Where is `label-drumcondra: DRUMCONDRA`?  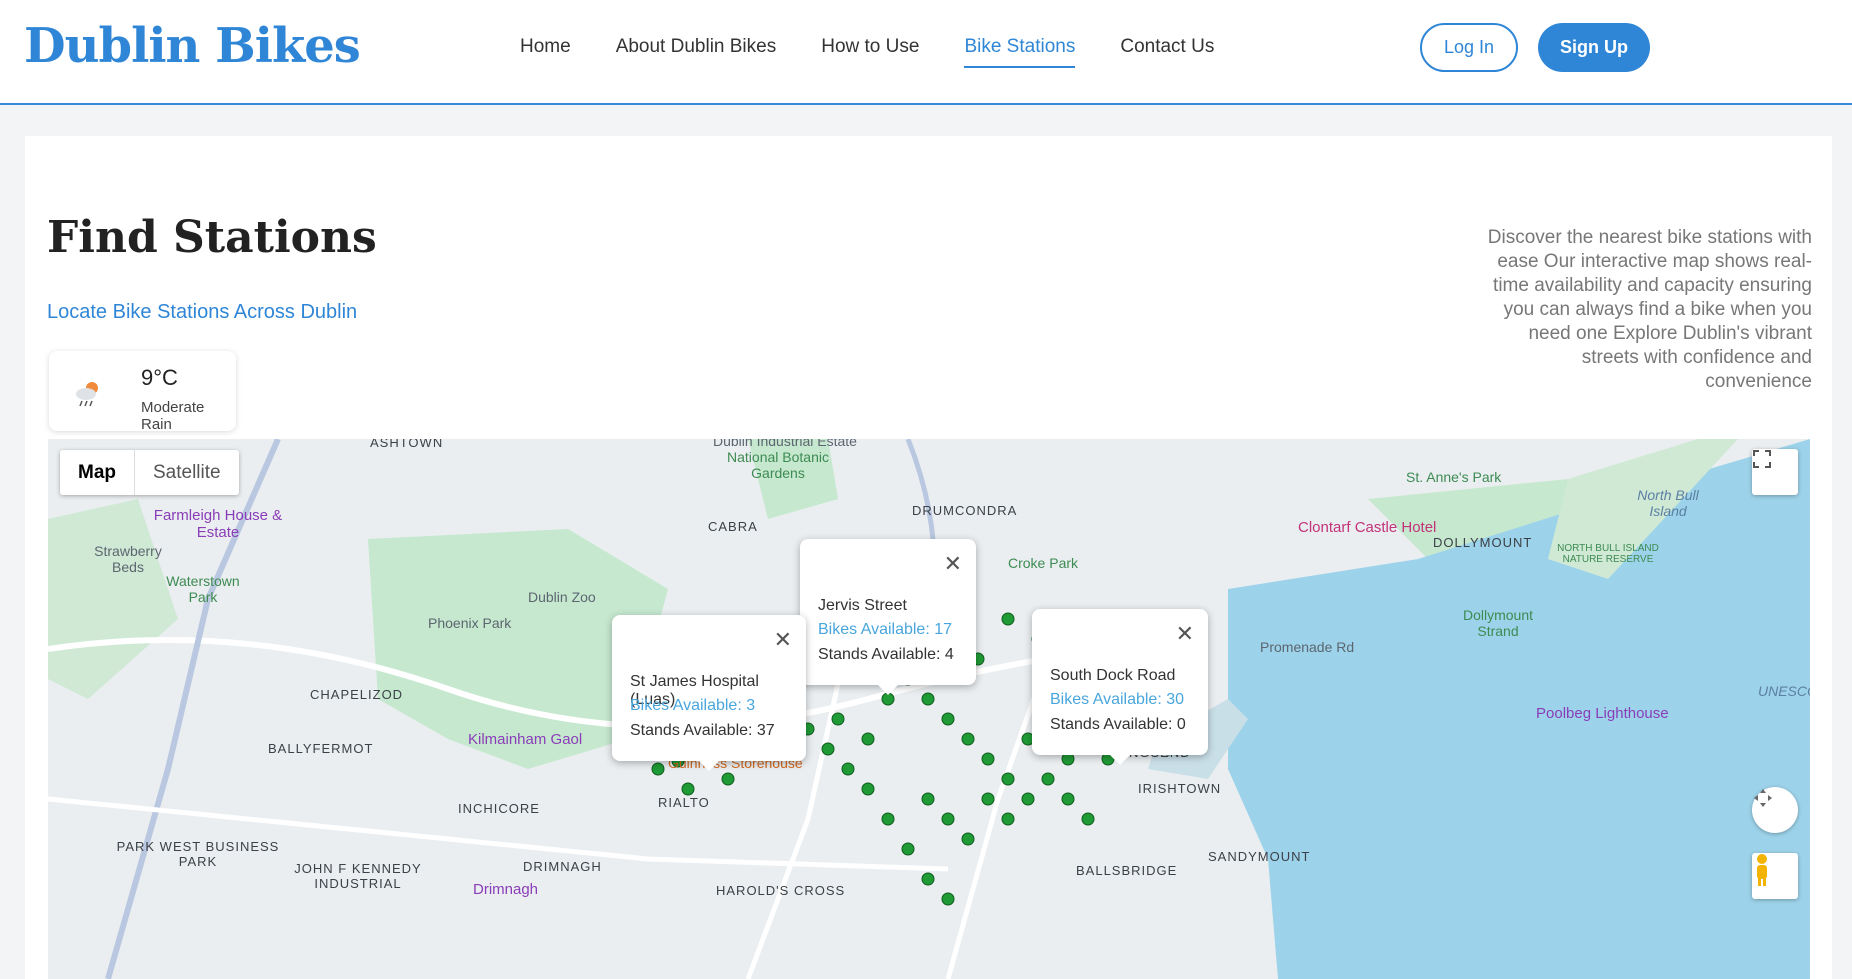
label-drumcondra: DRUMCONDRA is located at coordinates (965, 510).